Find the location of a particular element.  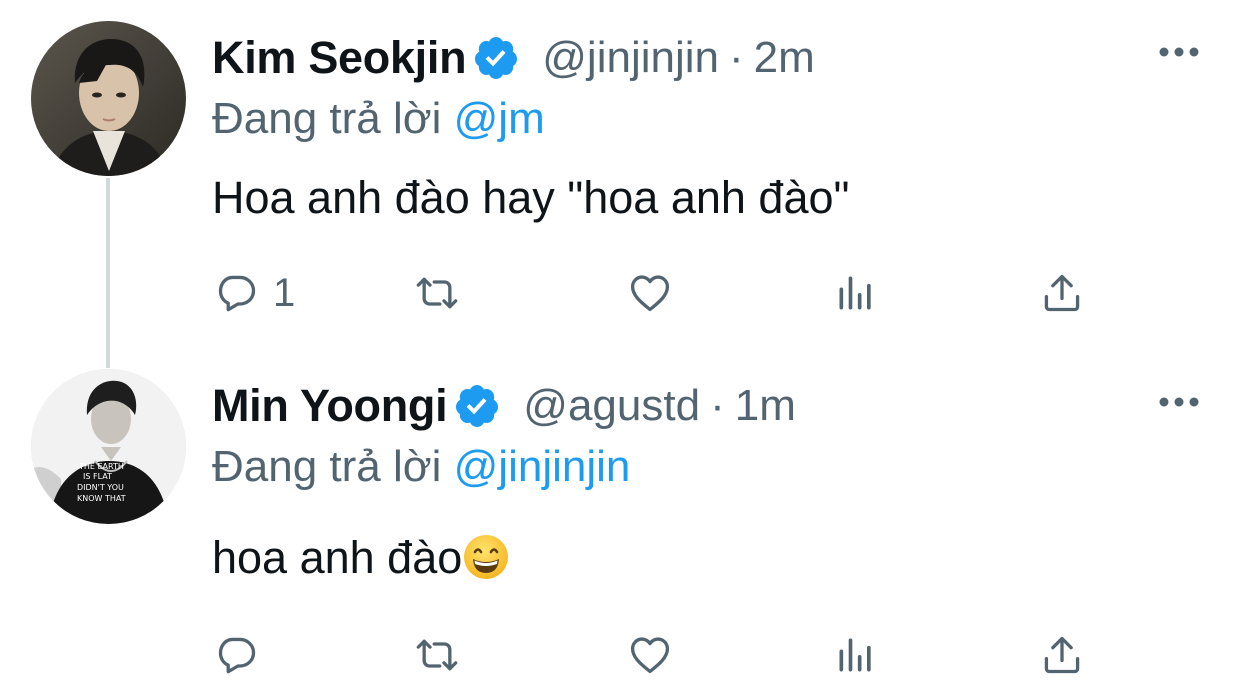

share-icon is located at coordinates (1062, 655).